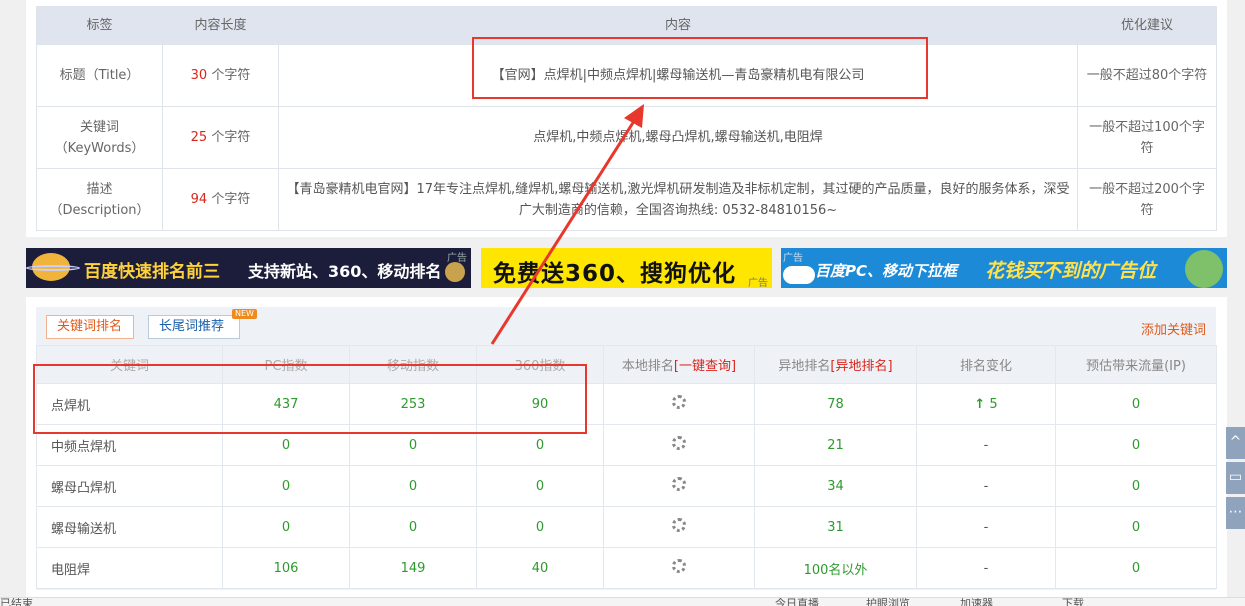  I want to click on back-to-top-button: ^, so click(1235, 443).